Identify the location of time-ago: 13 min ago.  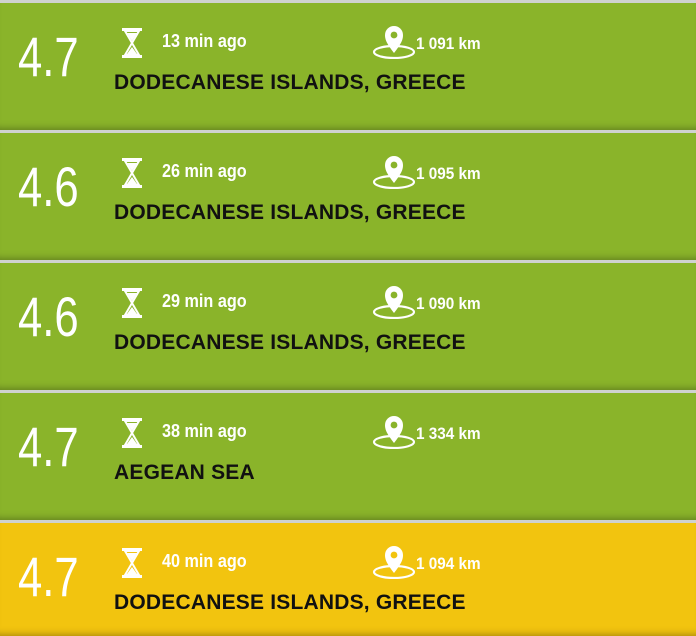
(204, 41).